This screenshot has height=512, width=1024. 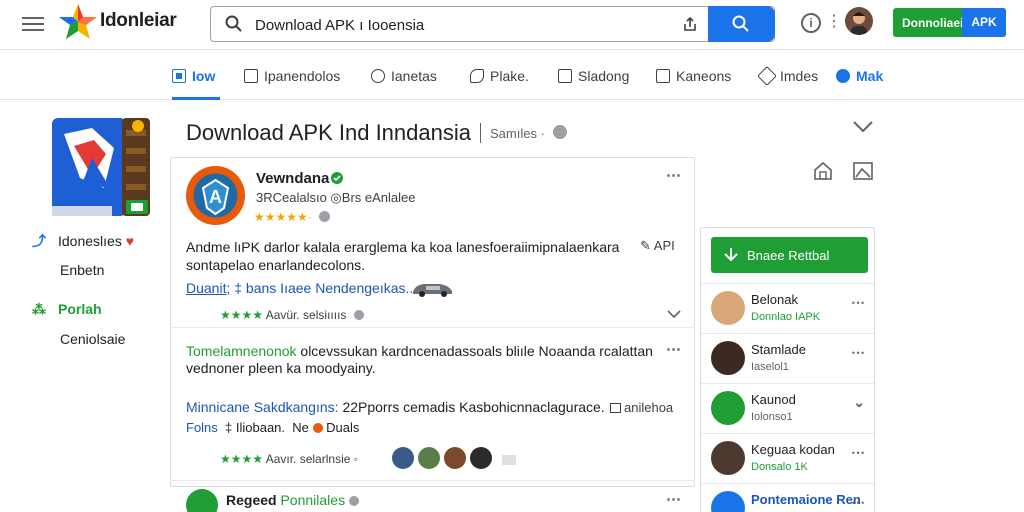 I want to click on edit-icon: ✎, so click(x=647, y=245).